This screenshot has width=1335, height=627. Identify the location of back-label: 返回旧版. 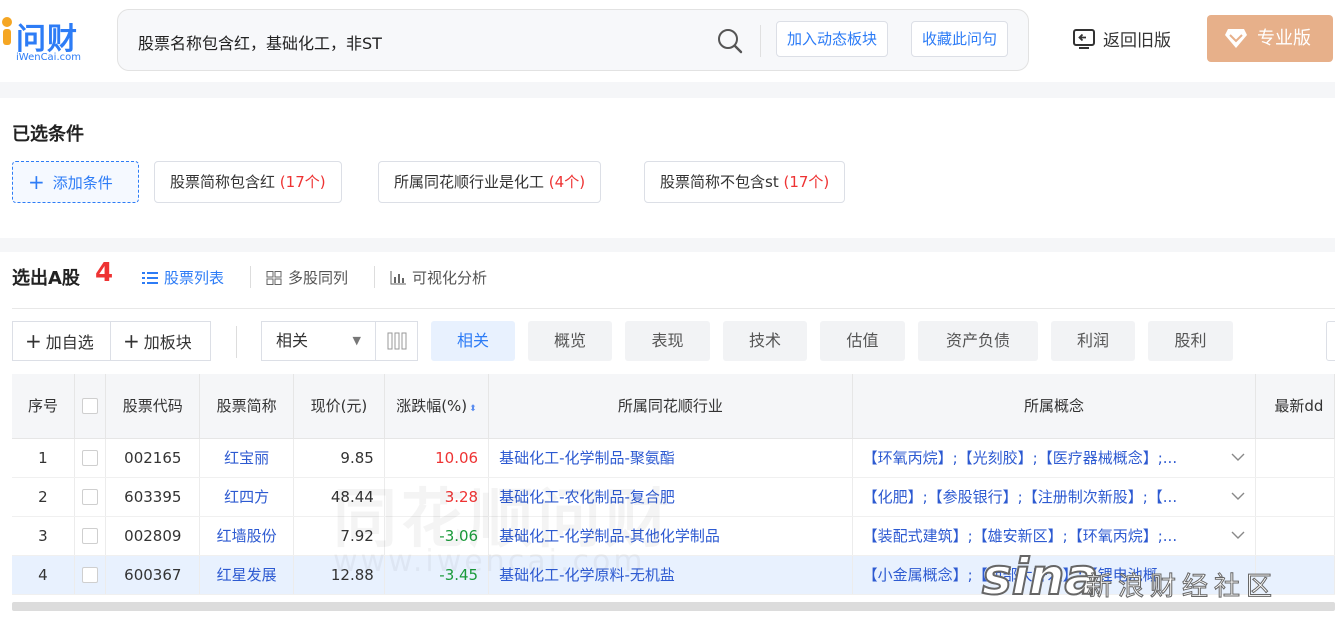
(1137, 41).